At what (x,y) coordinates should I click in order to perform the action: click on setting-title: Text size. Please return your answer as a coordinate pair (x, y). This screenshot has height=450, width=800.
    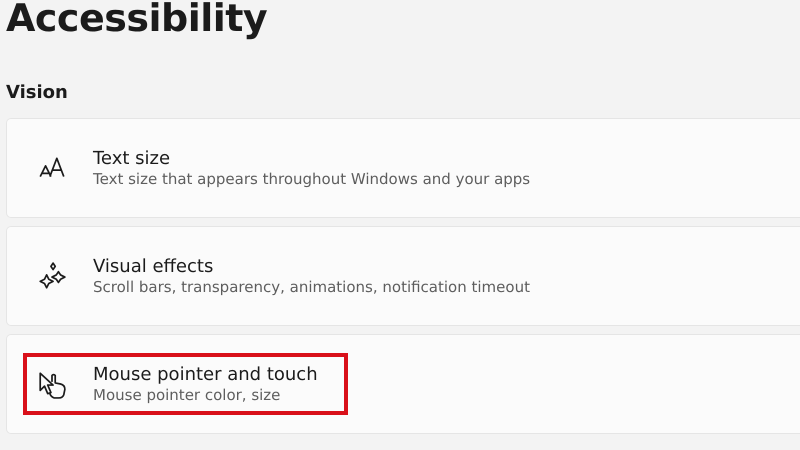
    Looking at the image, I should click on (132, 158).